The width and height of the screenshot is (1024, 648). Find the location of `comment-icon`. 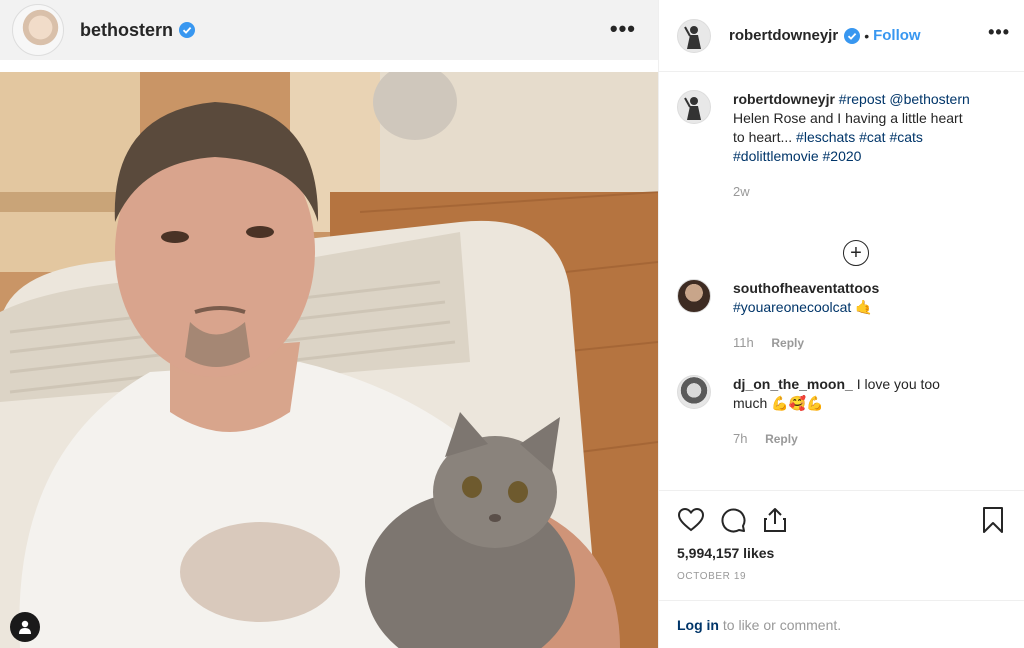

comment-icon is located at coordinates (733, 520).